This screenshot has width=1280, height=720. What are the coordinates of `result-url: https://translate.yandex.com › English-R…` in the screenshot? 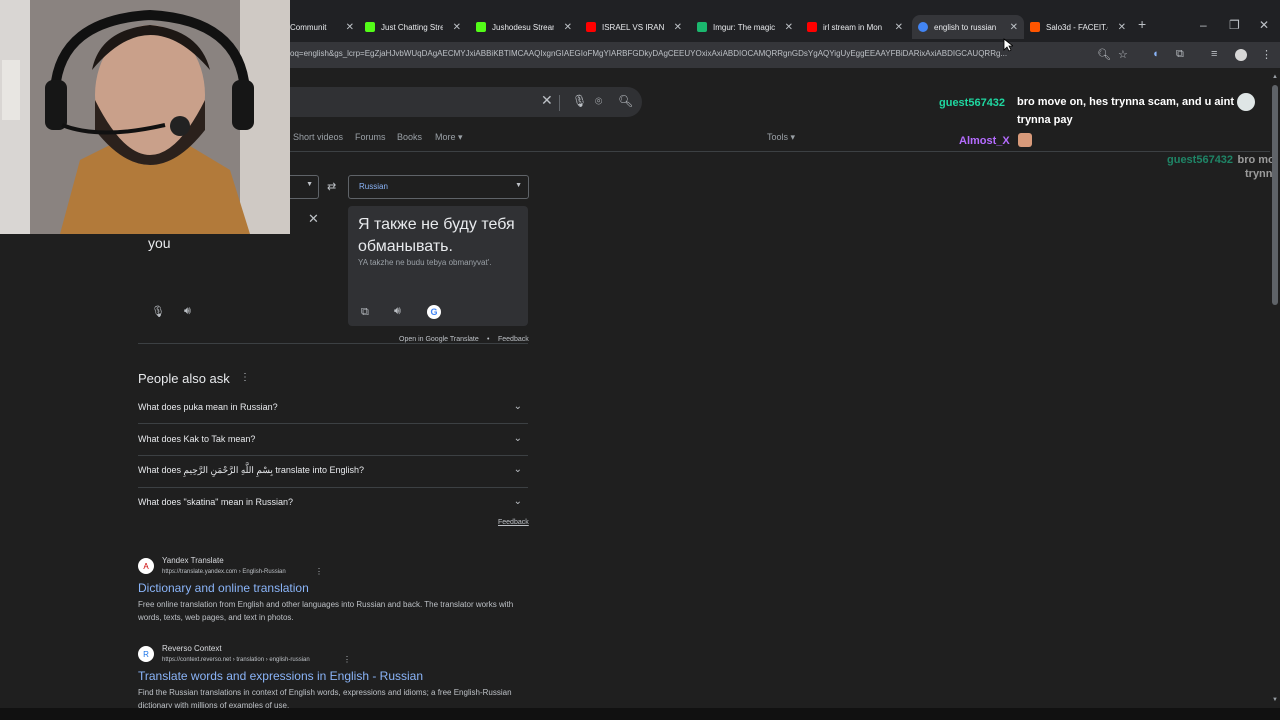 It's located at (224, 572).